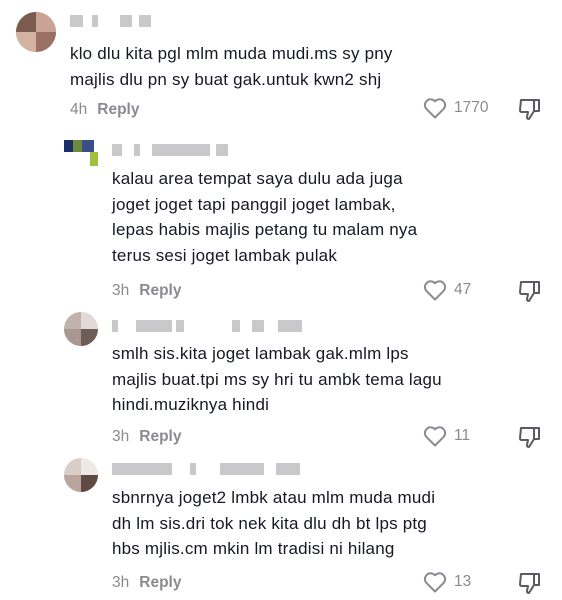  Describe the element at coordinates (471, 107) in the screenshot. I see `like-count: 1770` at that location.